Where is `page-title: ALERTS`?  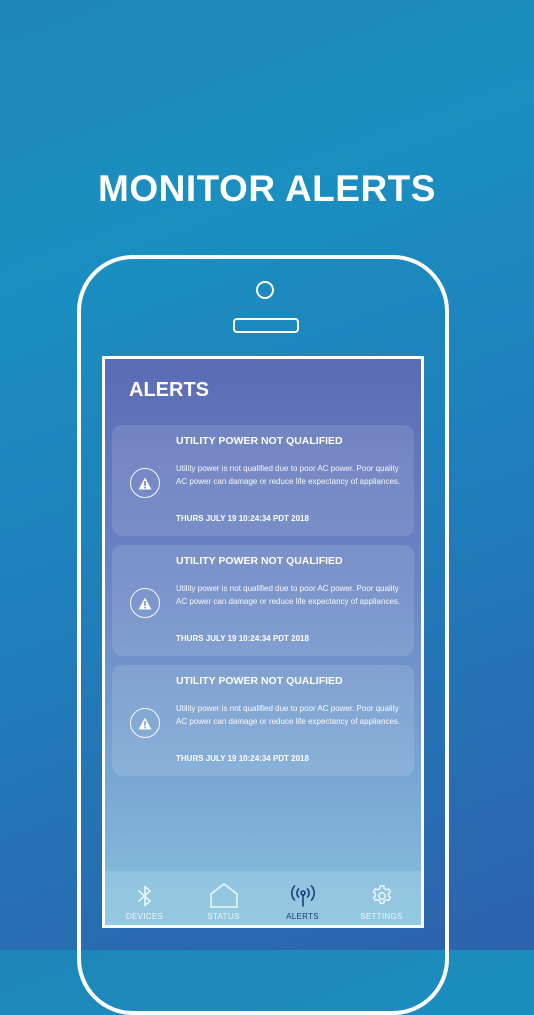 page-title: ALERTS is located at coordinates (169, 390).